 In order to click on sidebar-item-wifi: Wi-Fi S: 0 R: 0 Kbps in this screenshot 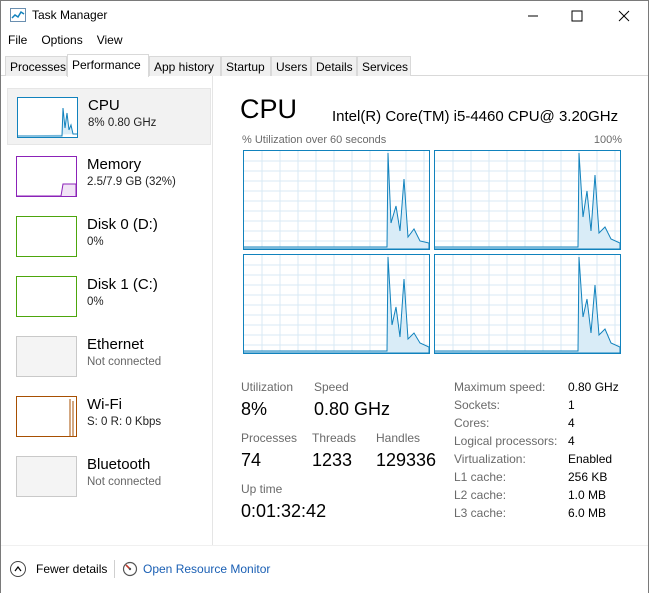, I will do `click(109, 416)`.